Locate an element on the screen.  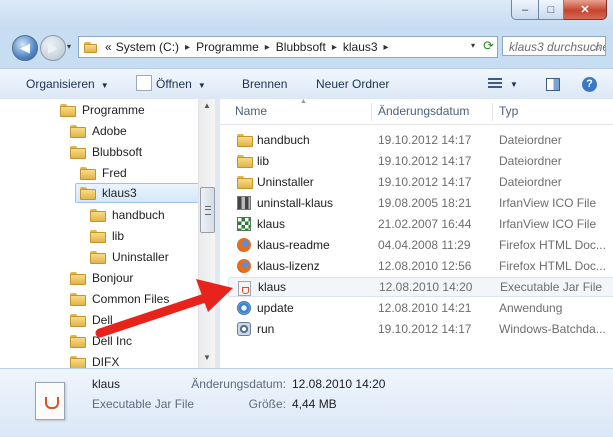
tree-item-blubbsoft: Blubbsoft is located at coordinates (106, 152).